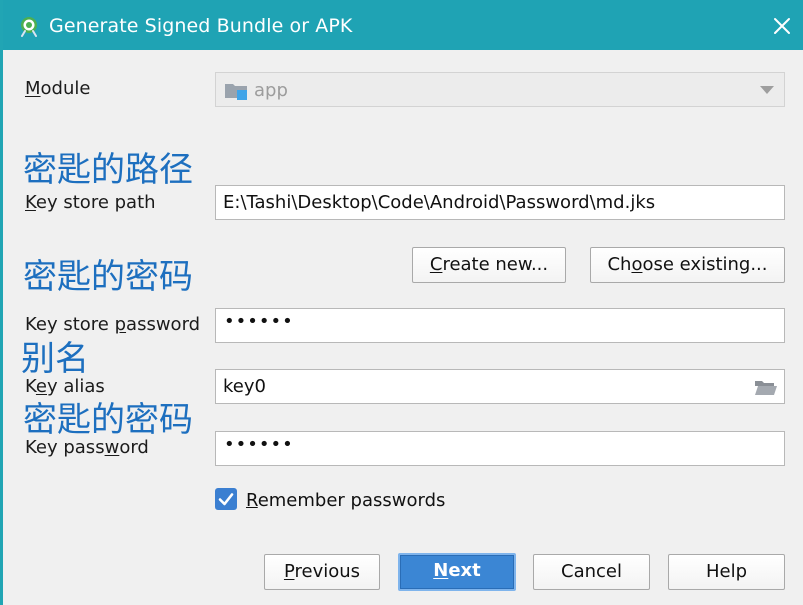  I want to click on annotation-key-password: 密匙的密码, so click(108, 420).